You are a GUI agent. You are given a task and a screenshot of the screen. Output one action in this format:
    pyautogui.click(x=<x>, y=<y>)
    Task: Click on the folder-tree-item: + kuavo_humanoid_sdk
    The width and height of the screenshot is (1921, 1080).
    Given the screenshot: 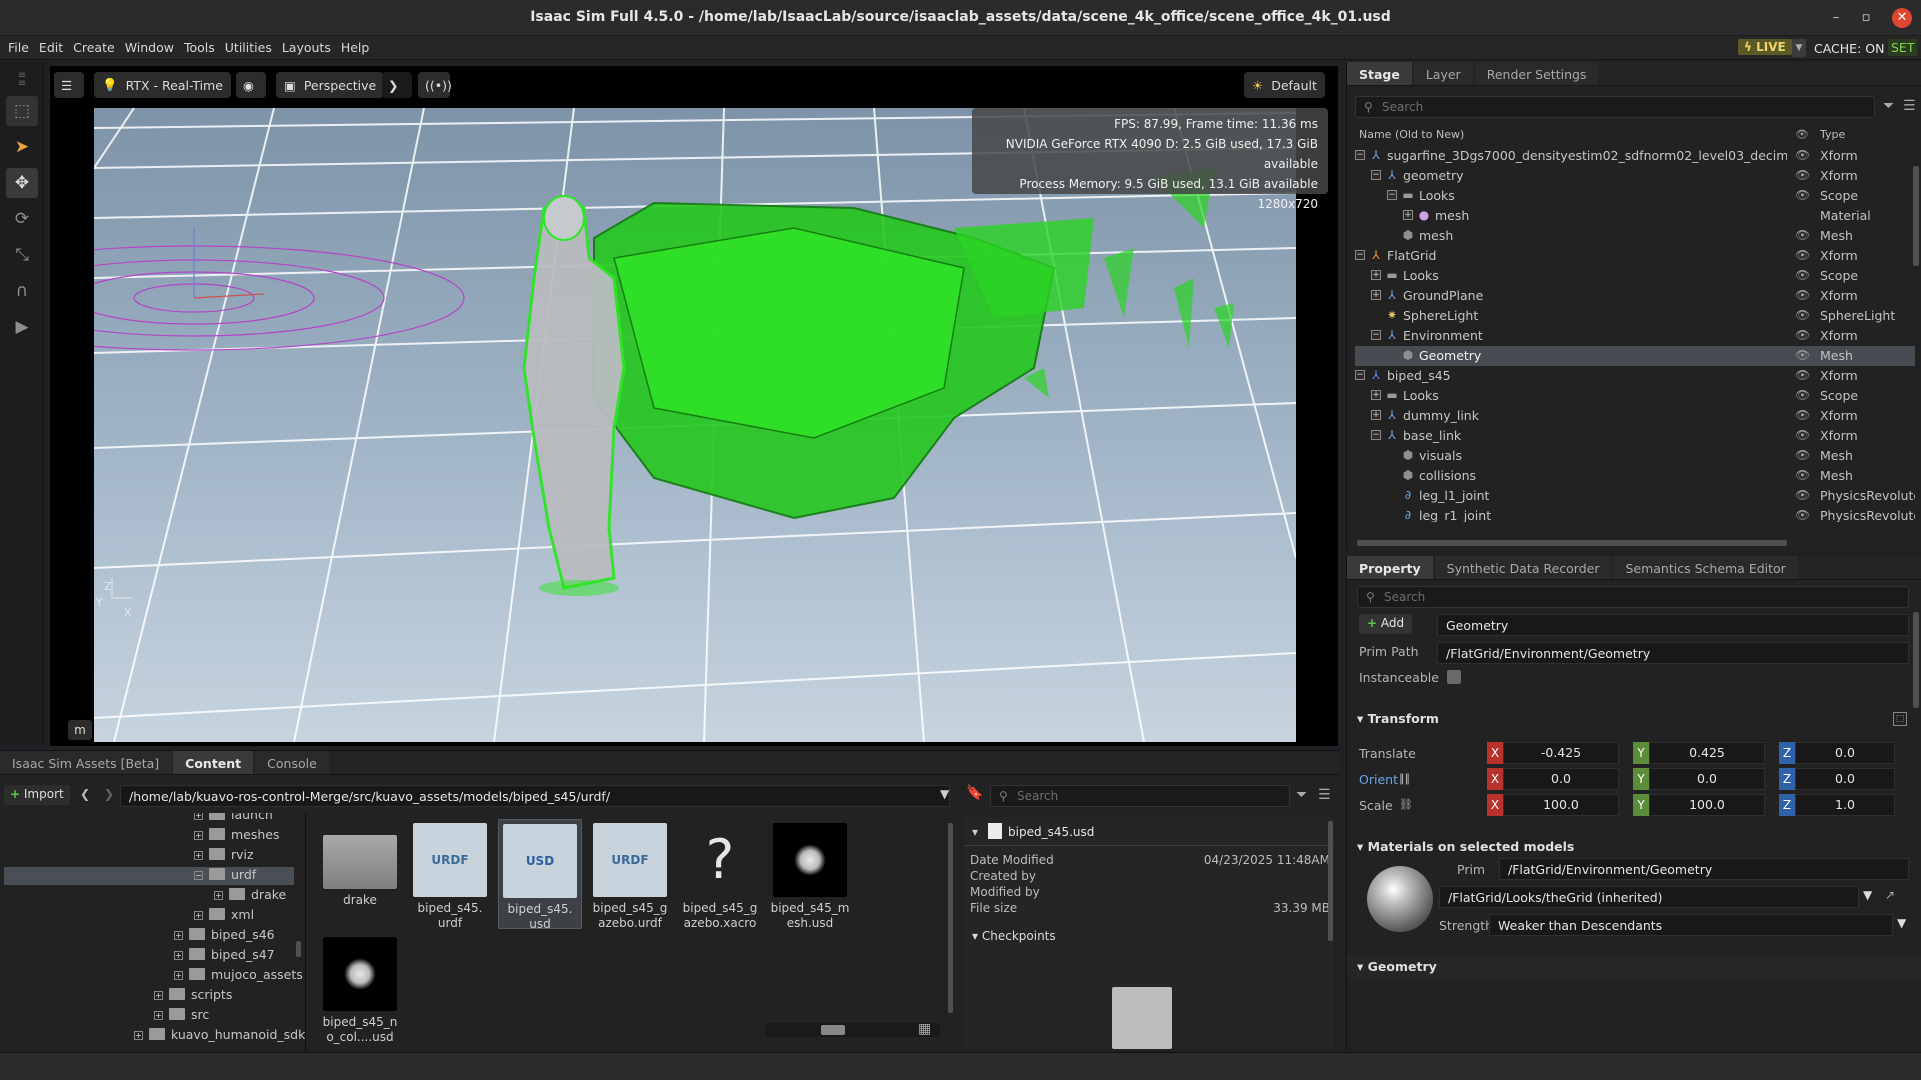 What is the action you would take?
    pyautogui.click(x=154, y=1036)
    